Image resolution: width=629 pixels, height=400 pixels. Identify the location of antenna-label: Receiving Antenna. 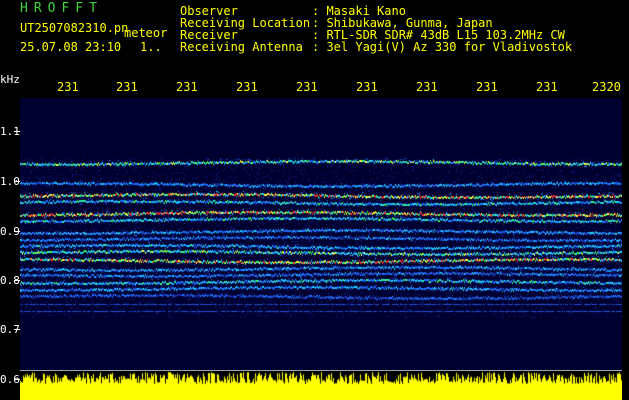
(241, 47).